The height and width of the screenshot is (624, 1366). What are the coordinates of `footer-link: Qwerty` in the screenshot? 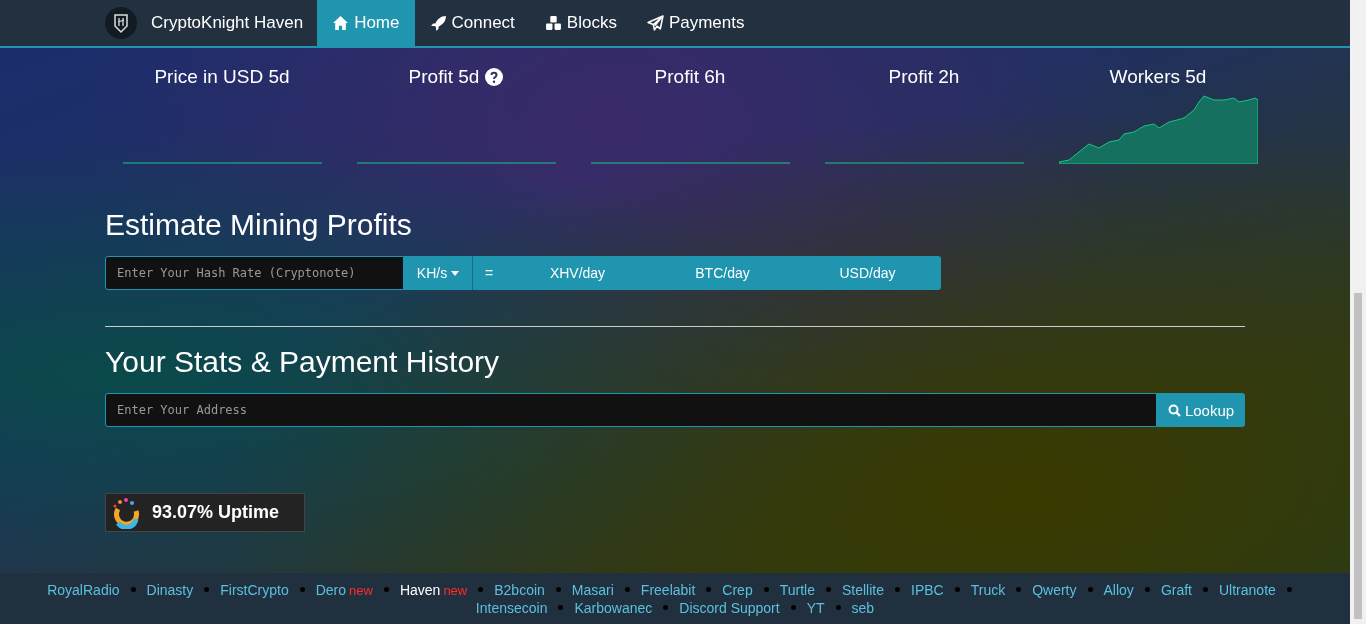 It's located at (1054, 589).